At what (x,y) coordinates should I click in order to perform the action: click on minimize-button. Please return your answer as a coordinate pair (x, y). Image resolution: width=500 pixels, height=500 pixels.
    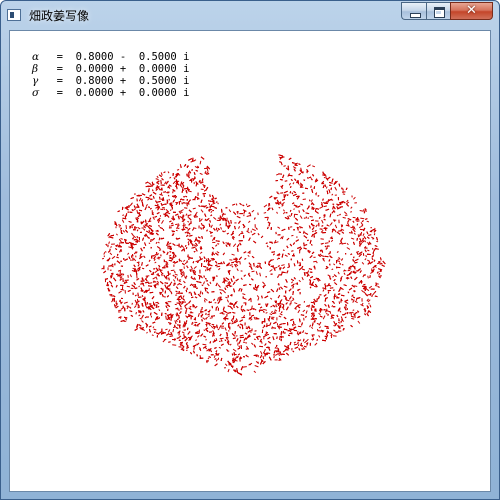
    Looking at the image, I should click on (413, 11).